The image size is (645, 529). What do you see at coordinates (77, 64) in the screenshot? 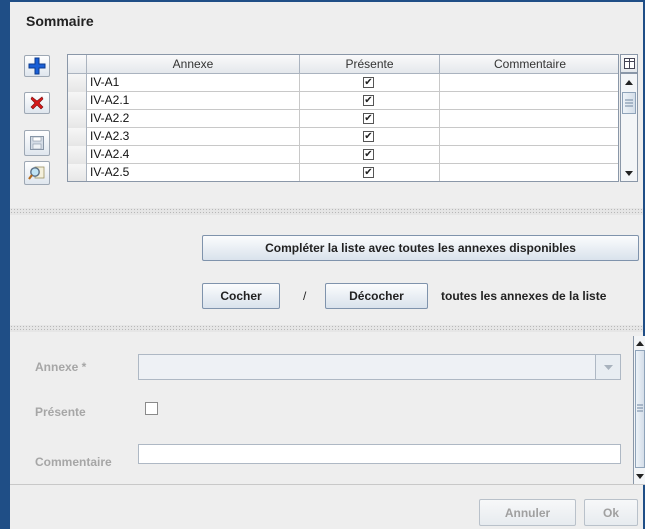
I see `row-header-corner` at bounding box center [77, 64].